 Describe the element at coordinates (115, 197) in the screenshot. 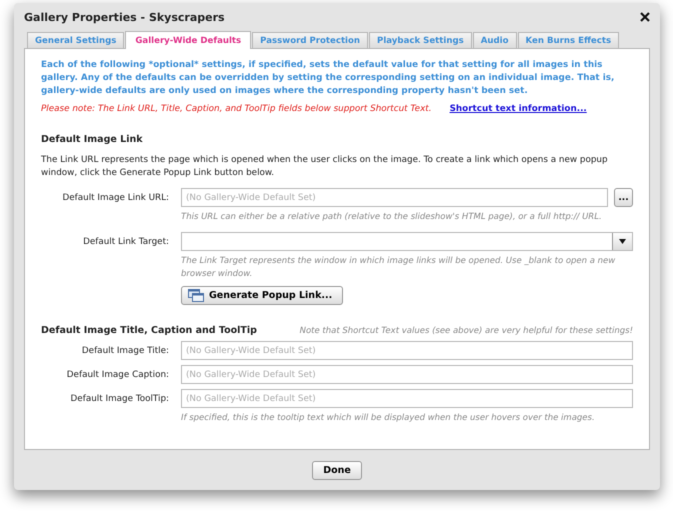

I see `field-label: Default Image Link URL:` at that location.